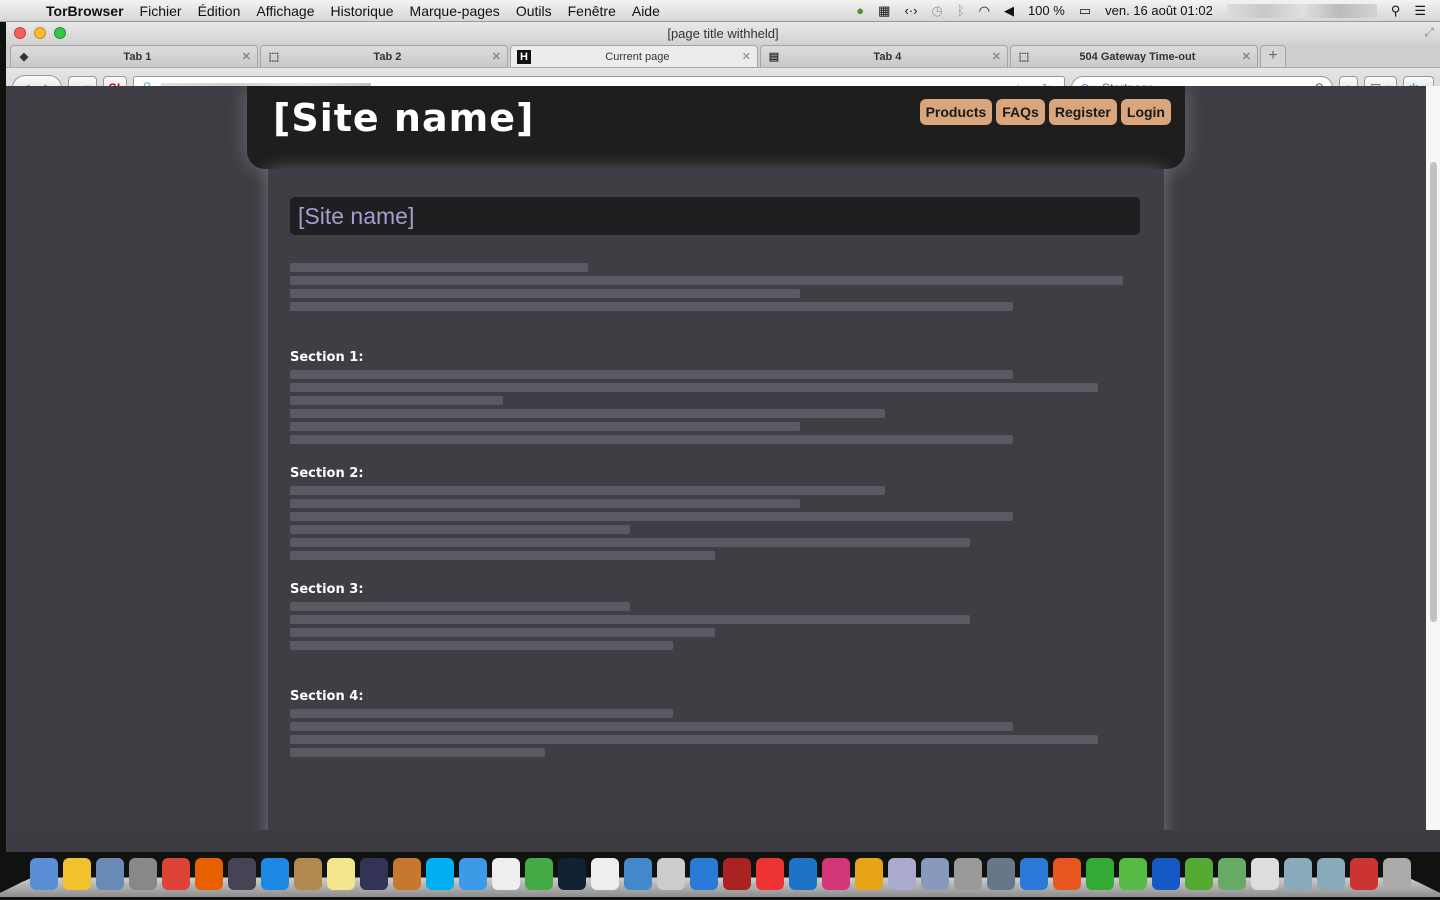 The image size is (1440, 900). What do you see at coordinates (242, 874) in the screenshot?
I see `preview-dock-icon` at bounding box center [242, 874].